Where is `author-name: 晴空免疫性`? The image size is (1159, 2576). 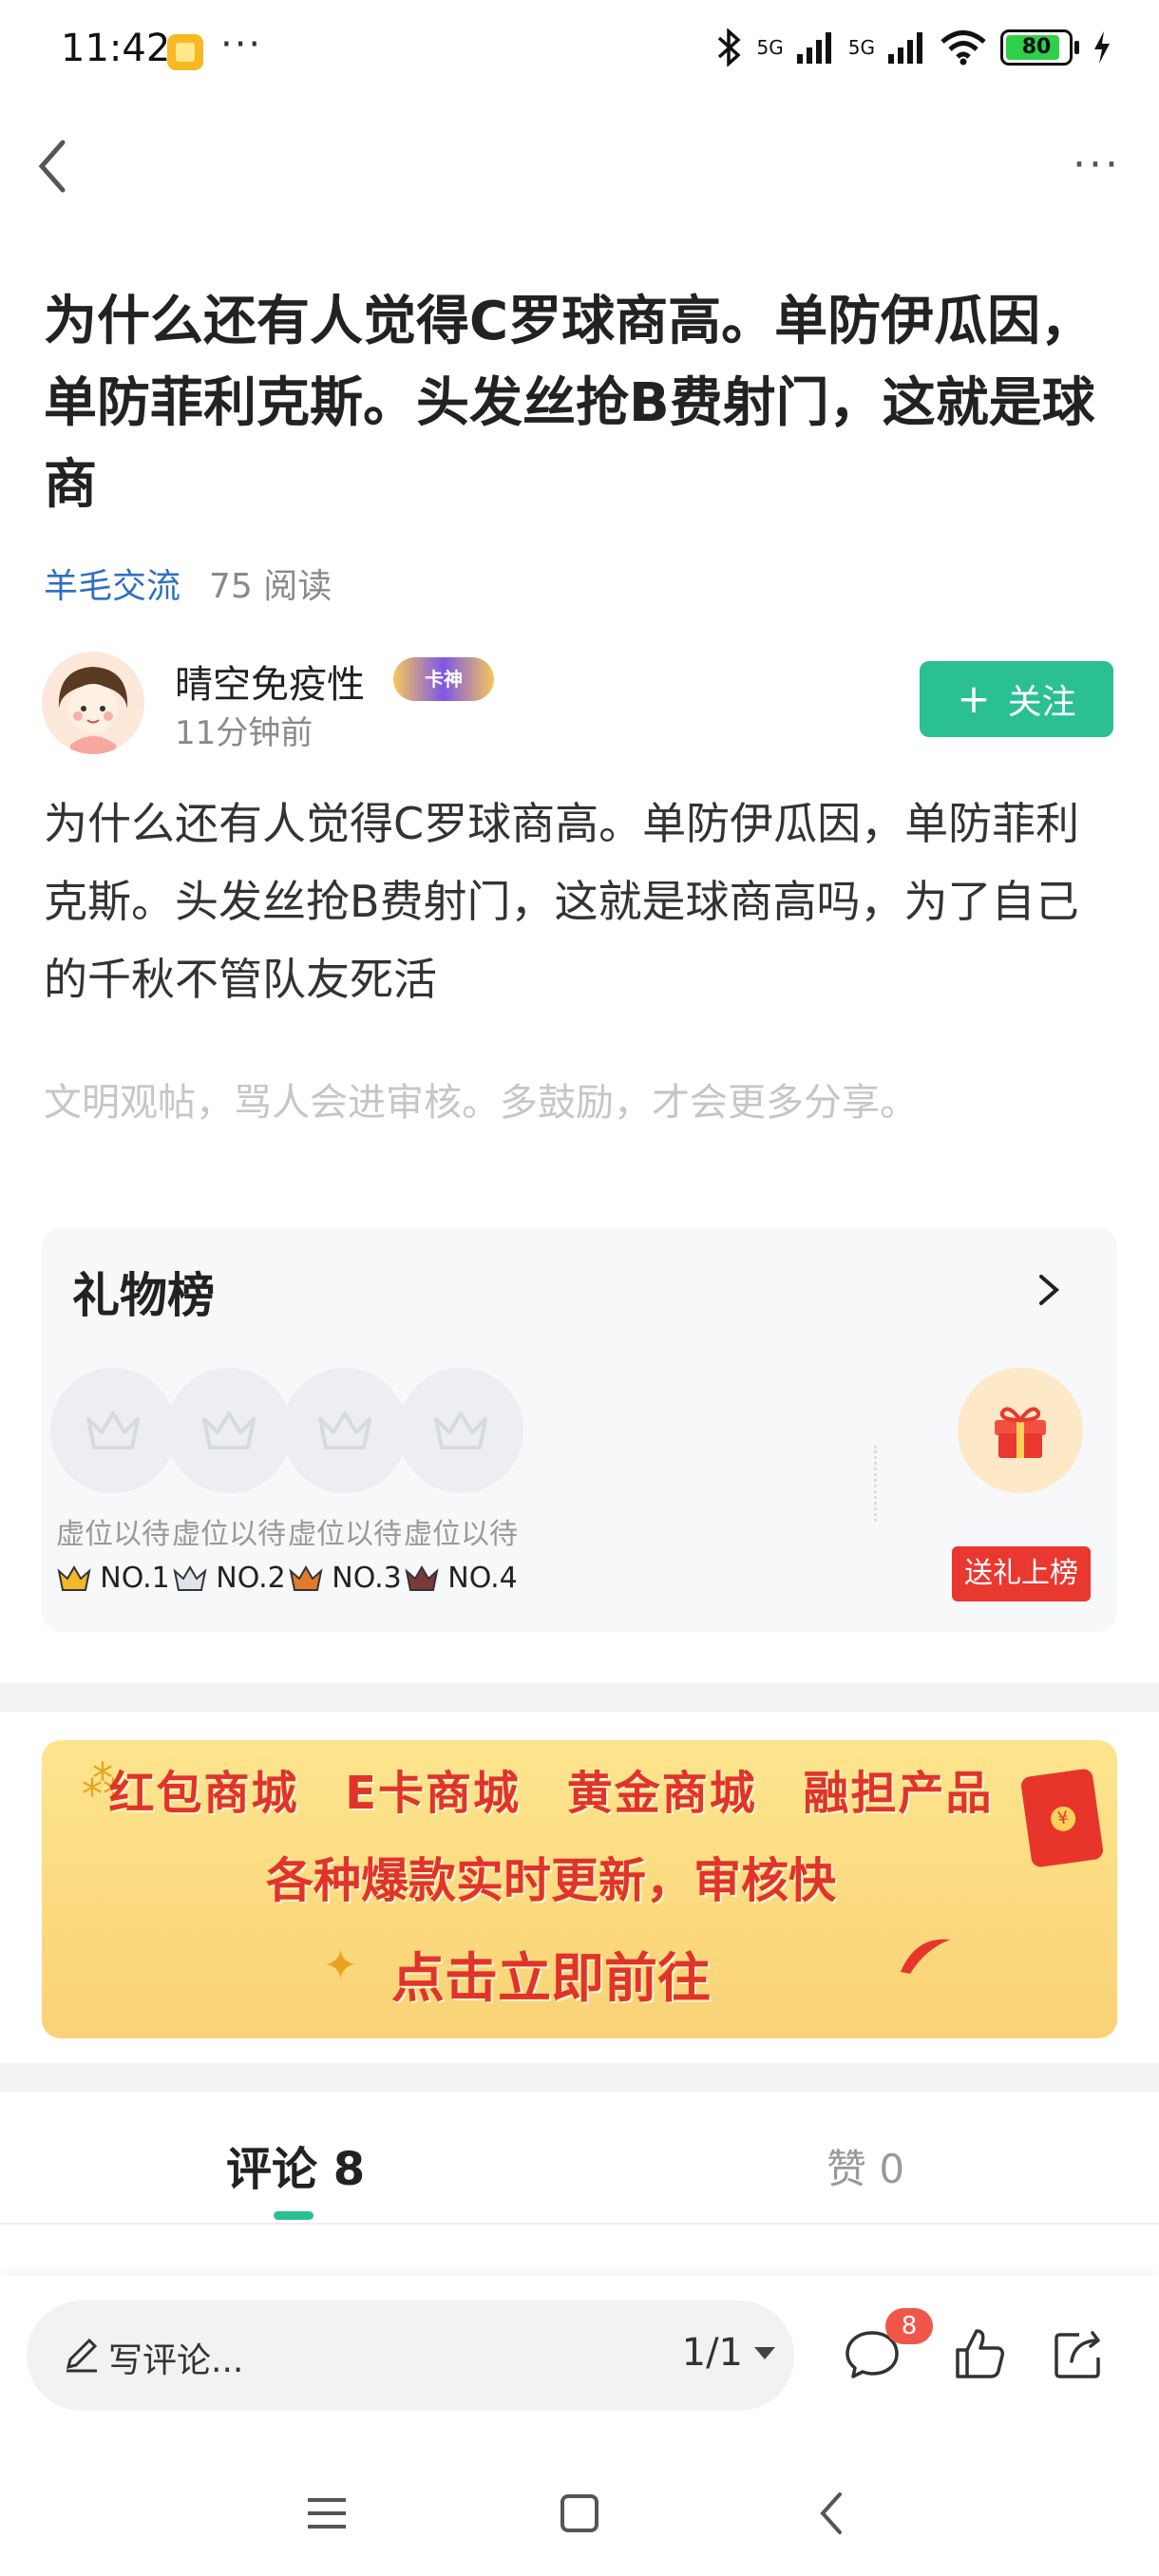 author-name: 晴空免疫性 is located at coordinates (270, 681).